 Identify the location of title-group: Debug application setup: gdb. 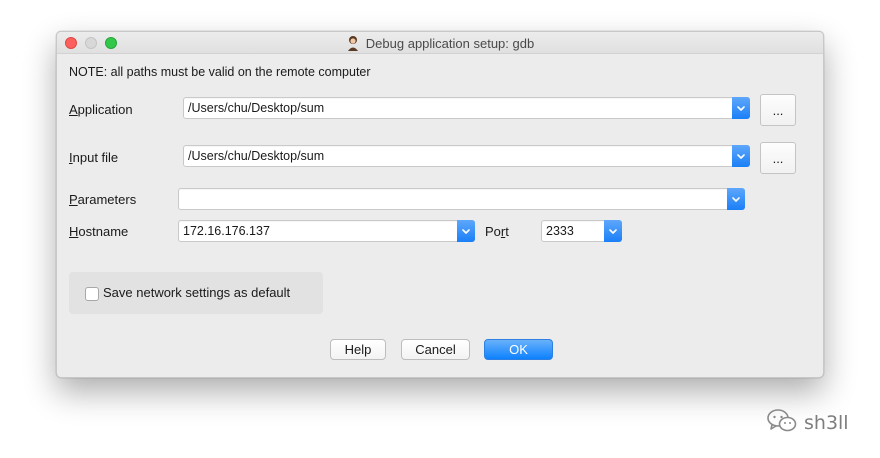
(440, 43).